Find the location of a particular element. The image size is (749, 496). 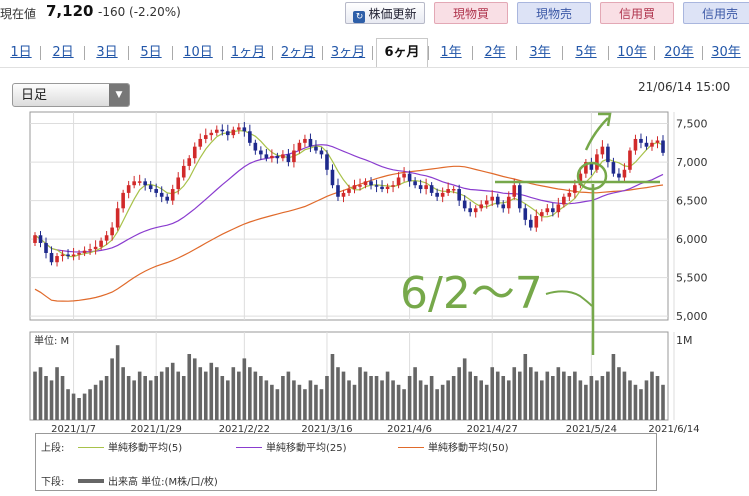

y-tick-label: 7,000 is located at coordinates (692, 162).